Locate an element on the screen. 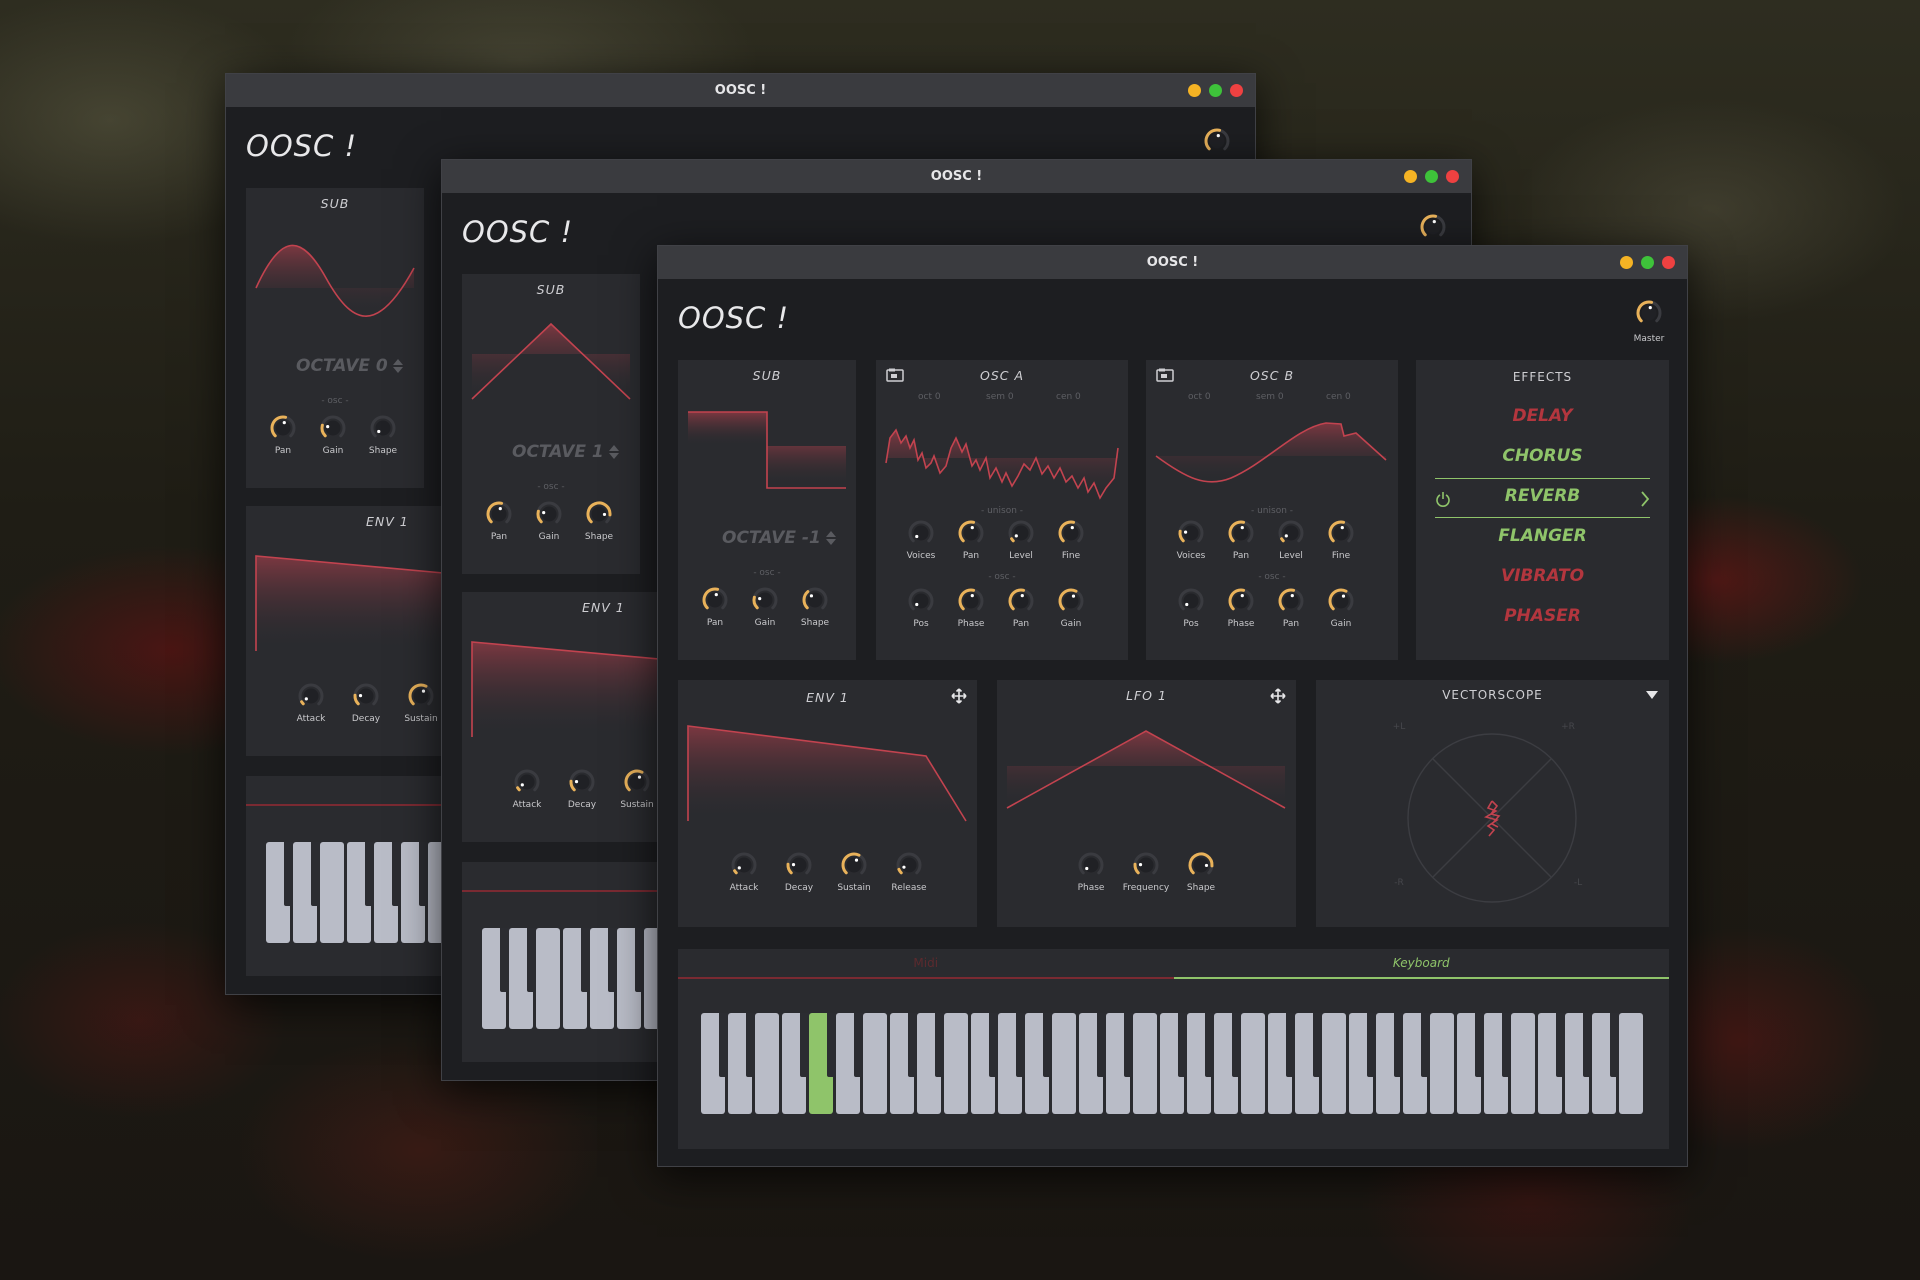 The image size is (1920, 1280). effect-phaser: PHASER is located at coordinates (1542, 616).